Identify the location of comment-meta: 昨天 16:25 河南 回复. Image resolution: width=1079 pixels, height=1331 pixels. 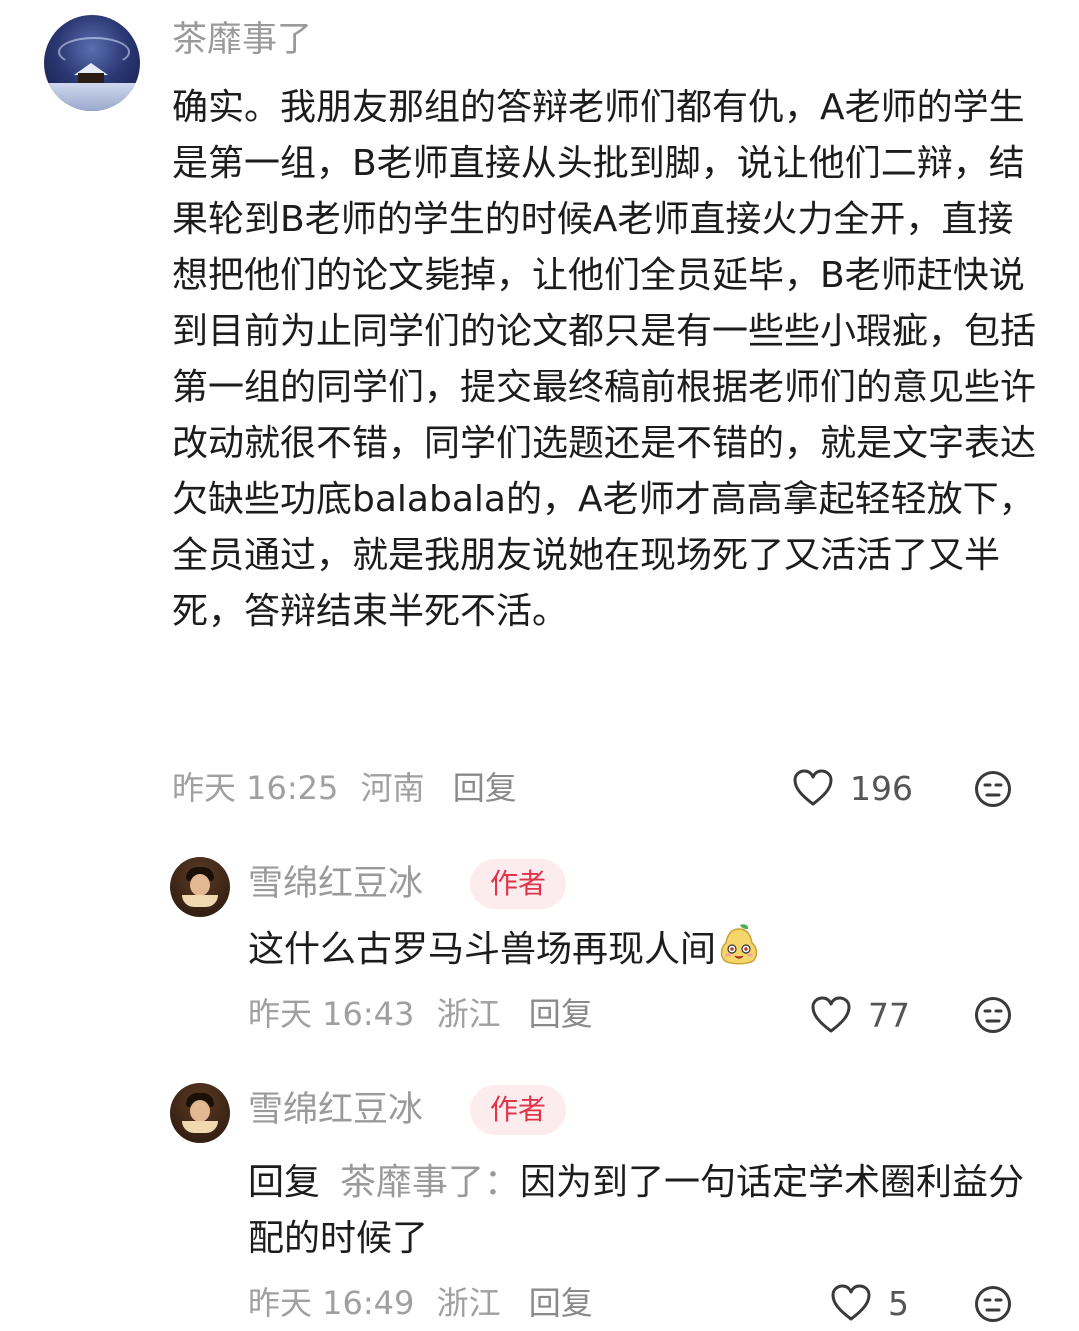
(350, 788).